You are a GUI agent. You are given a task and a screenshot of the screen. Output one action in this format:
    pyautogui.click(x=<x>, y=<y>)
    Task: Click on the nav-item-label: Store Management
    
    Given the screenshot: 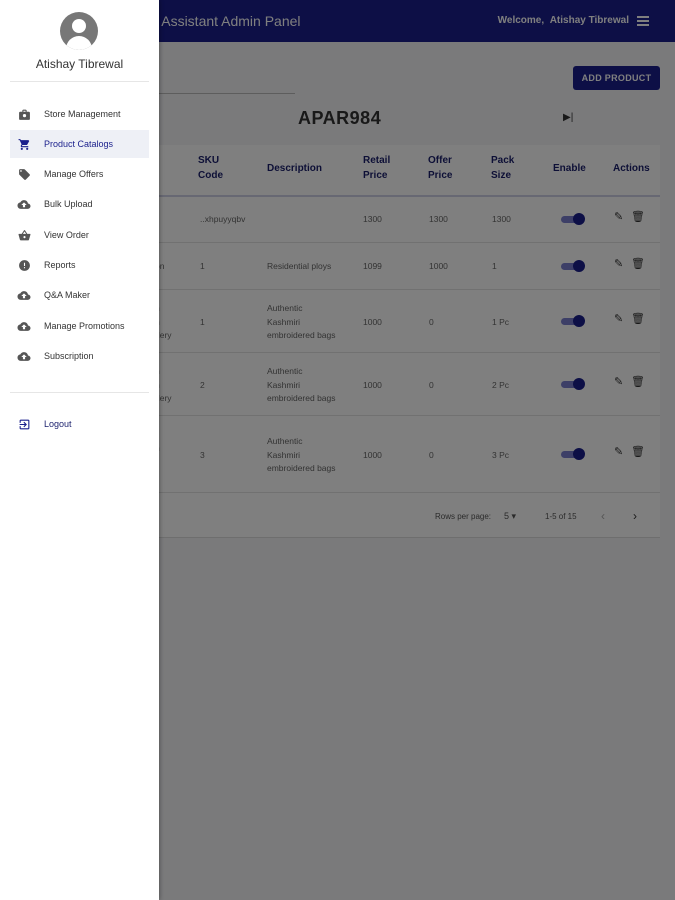 What is the action you would take?
    pyautogui.click(x=82, y=114)
    